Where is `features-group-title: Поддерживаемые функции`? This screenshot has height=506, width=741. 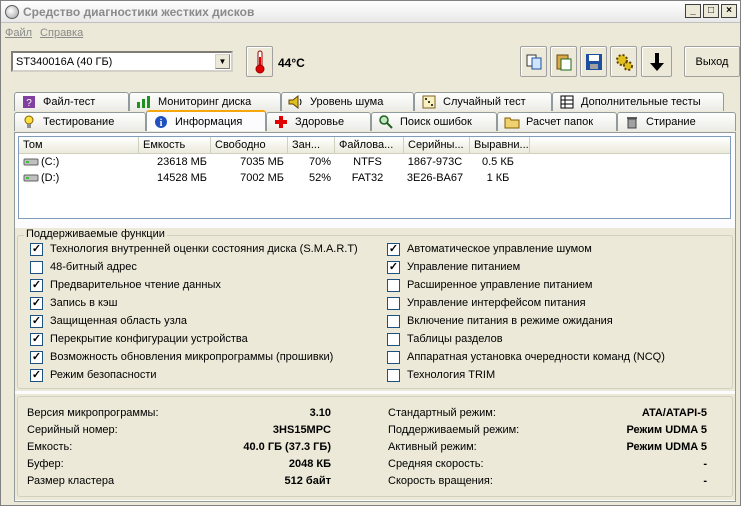 features-group-title: Поддерживаемые функции is located at coordinates (95, 234).